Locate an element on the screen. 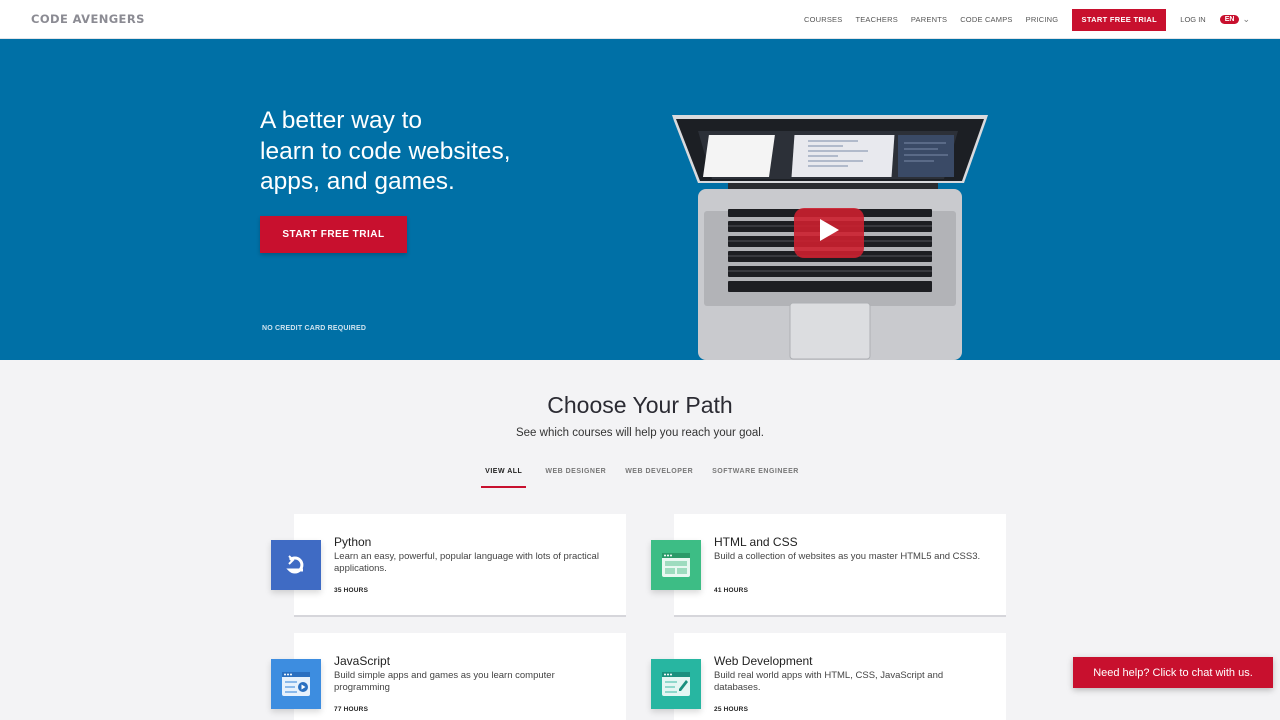 This screenshot has height=720, width=1280. laptop-video-thumbnail is located at coordinates (830, 236).